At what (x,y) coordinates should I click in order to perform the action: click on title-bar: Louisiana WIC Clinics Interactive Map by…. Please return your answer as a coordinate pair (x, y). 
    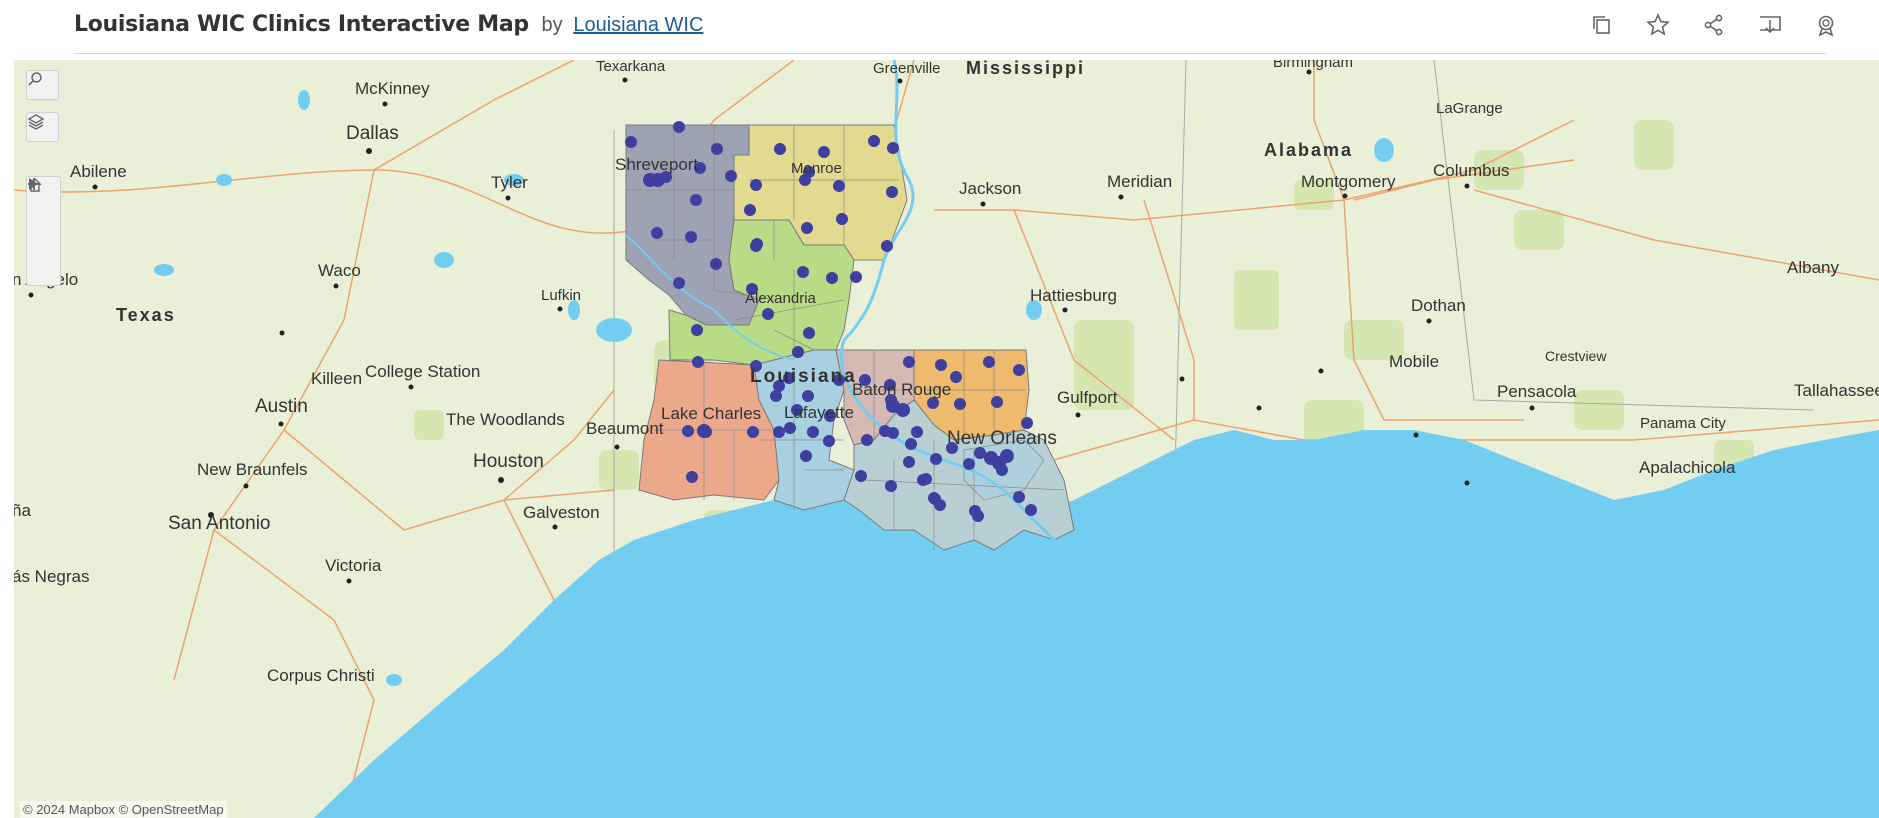
    Looking at the image, I should click on (388, 24).